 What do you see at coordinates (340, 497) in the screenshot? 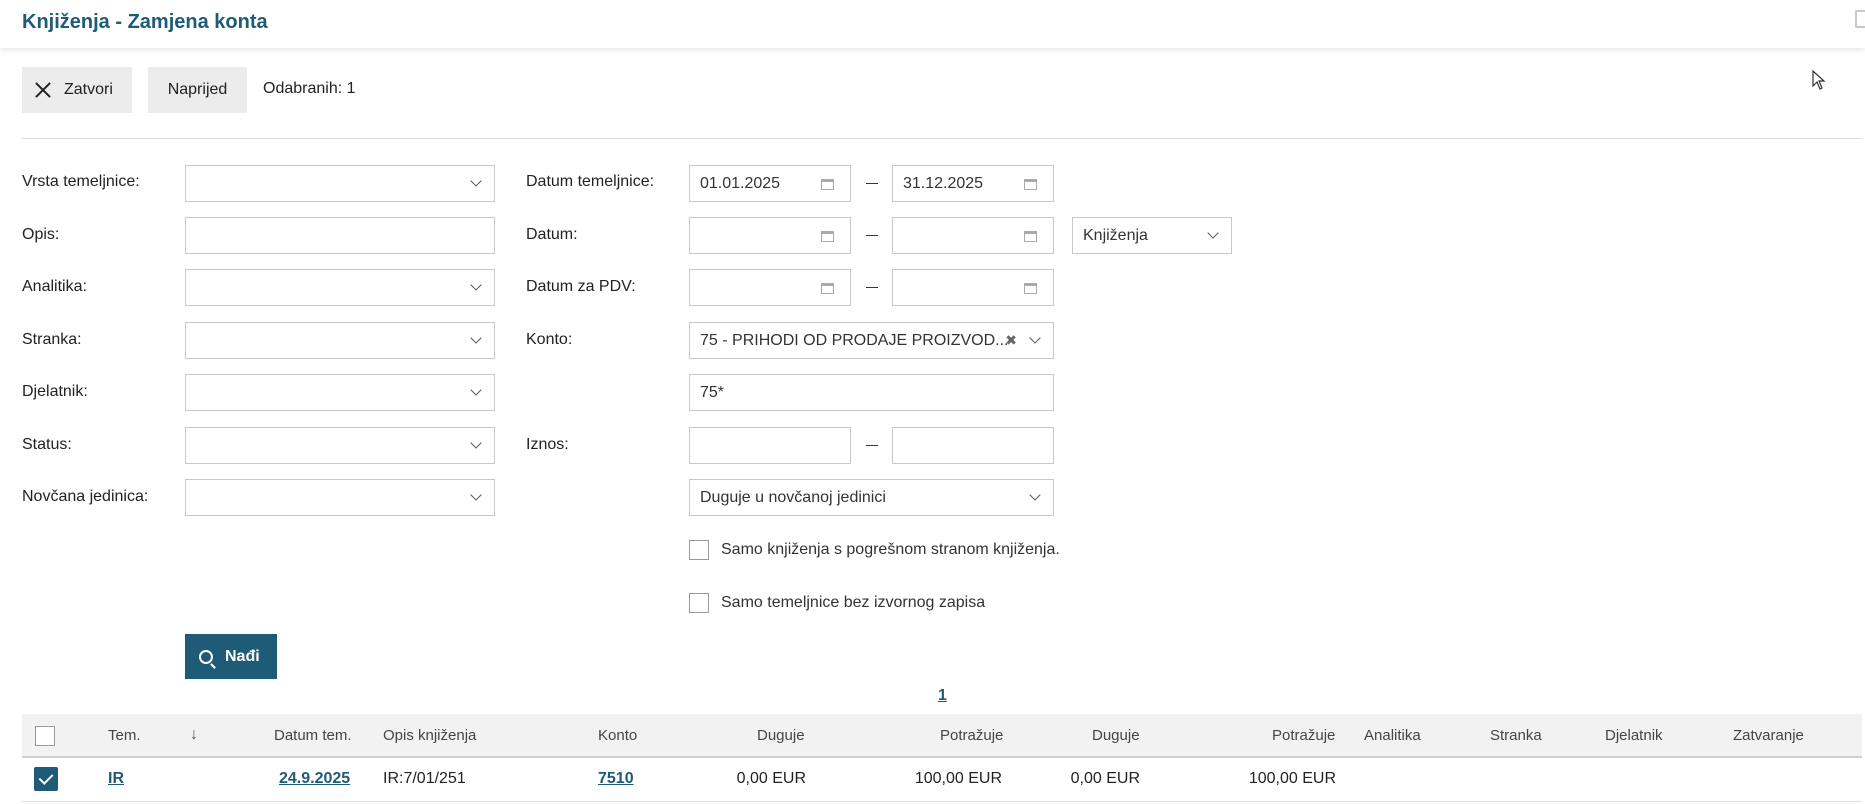
I see `valuta-select` at bounding box center [340, 497].